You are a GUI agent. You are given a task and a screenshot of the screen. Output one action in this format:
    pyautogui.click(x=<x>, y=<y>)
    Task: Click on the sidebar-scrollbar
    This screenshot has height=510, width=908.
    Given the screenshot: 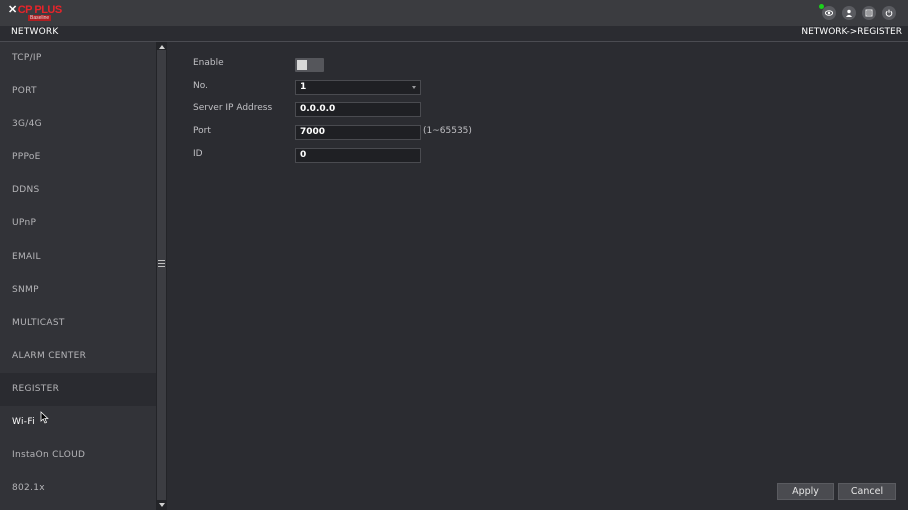 What is the action you would take?
    pyautogui.click(x=161, y=276)
    